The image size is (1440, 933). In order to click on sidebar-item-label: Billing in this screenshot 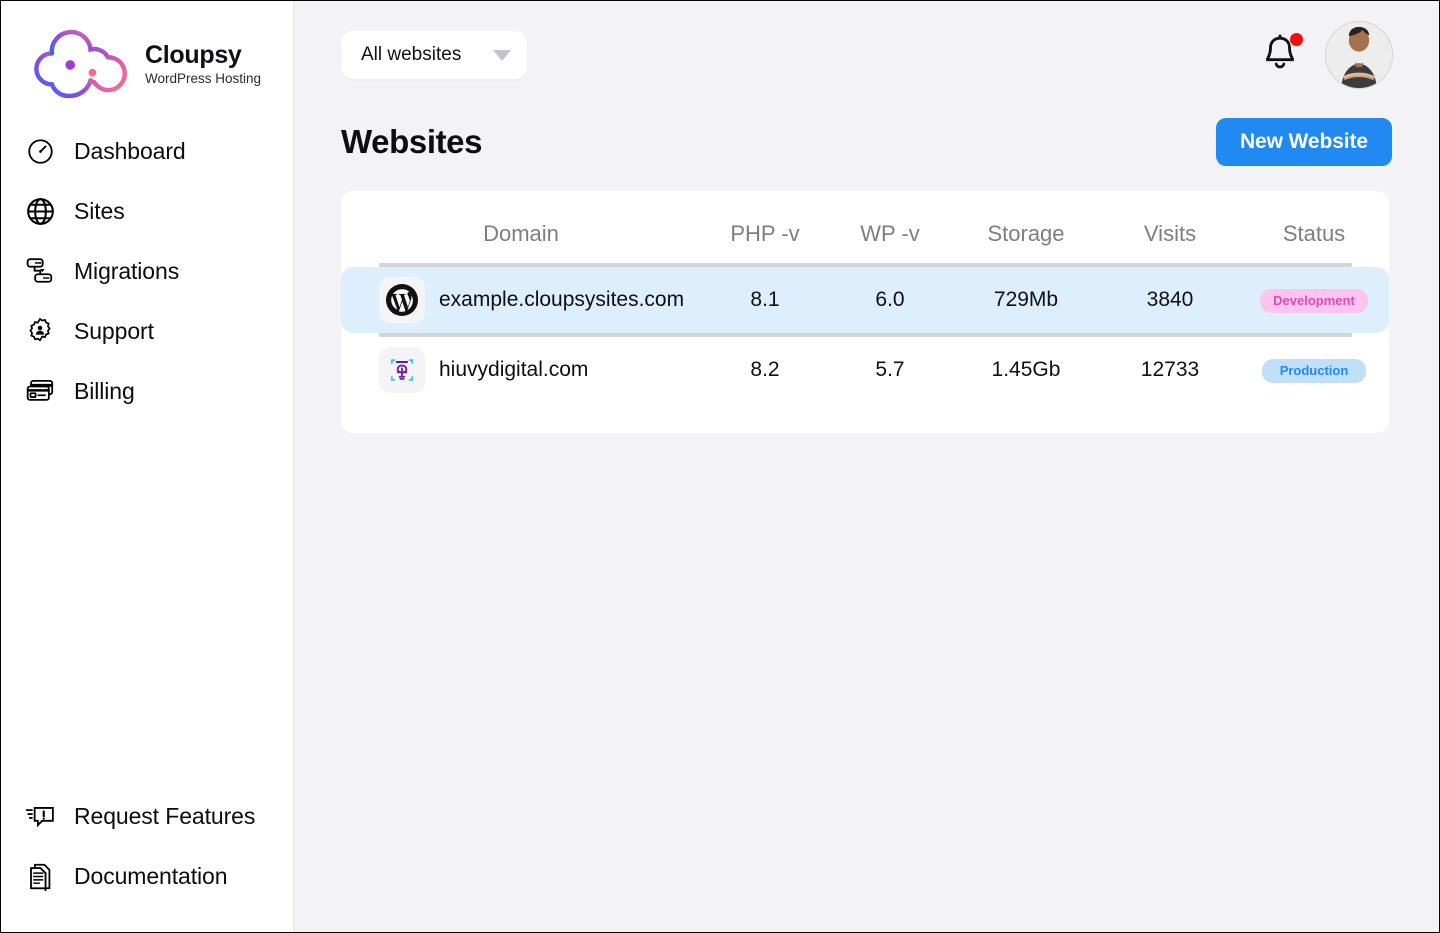, I will do `click(104, 390)`.